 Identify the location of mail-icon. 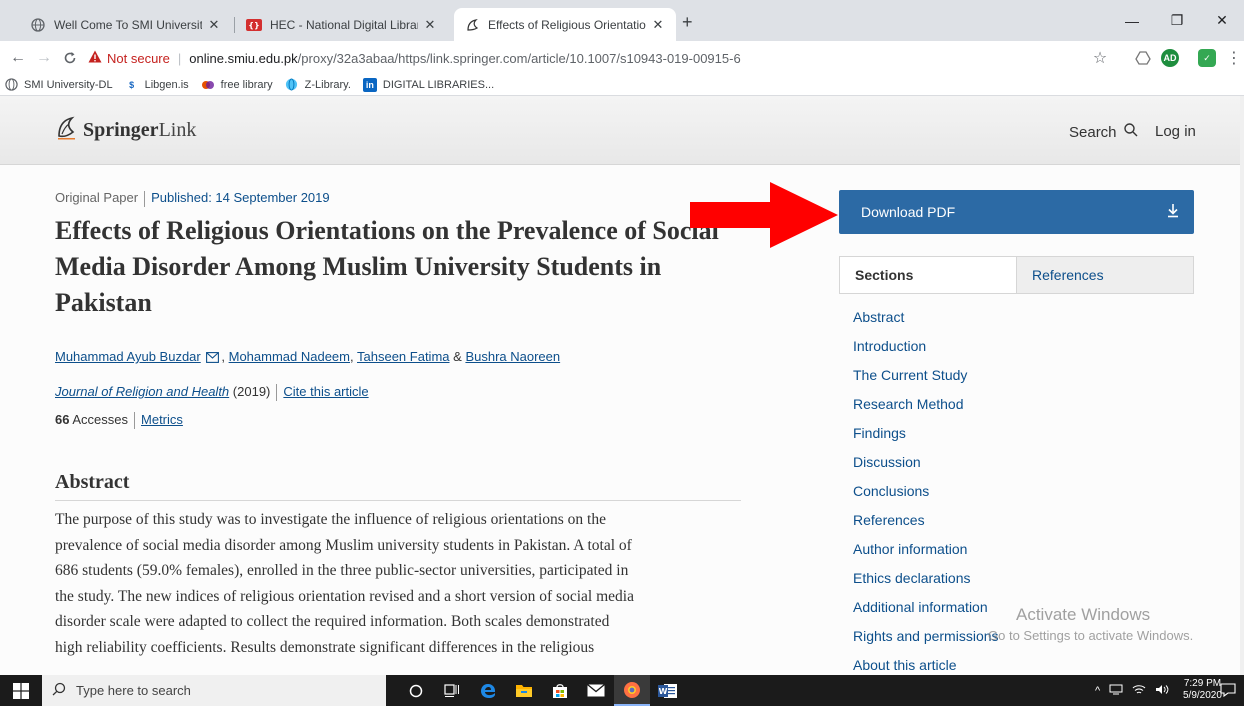
(596, 690).